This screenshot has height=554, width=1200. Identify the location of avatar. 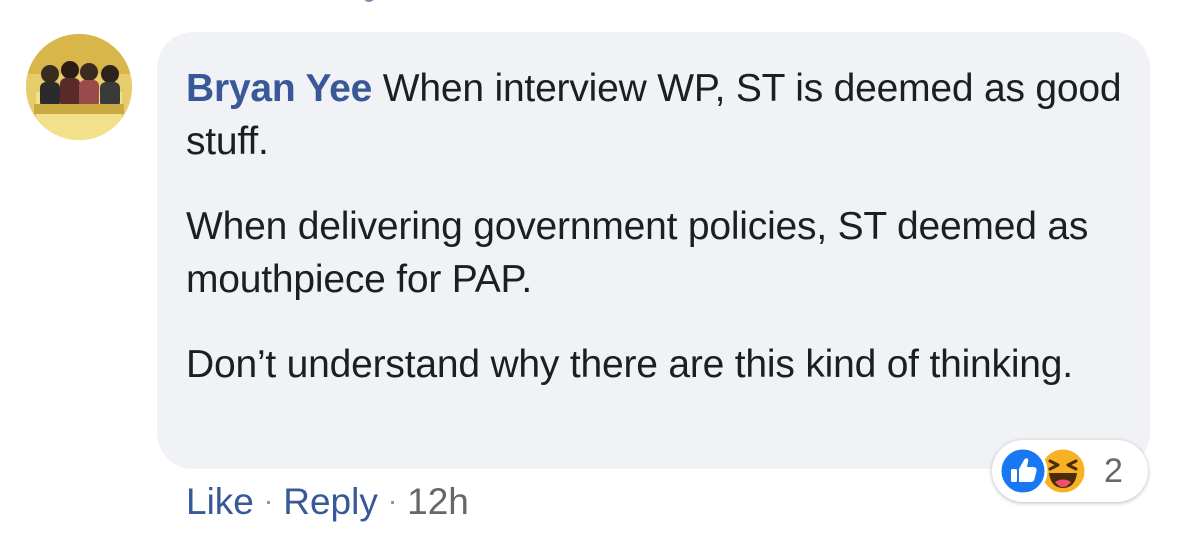
(79, 87).